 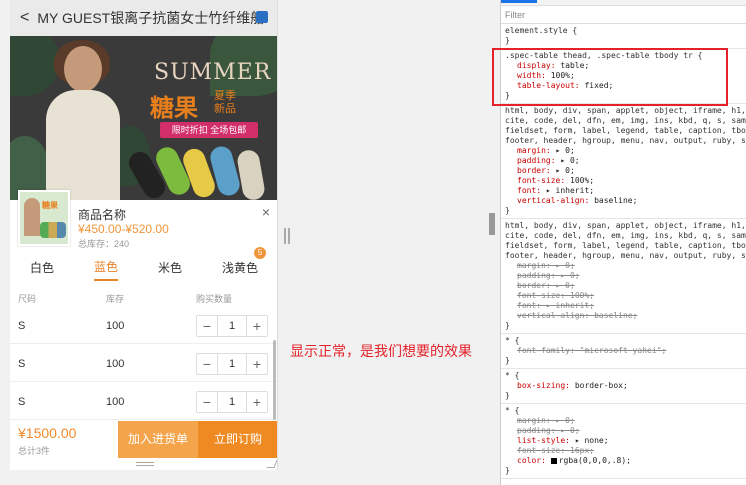 What do you see at coordinates (623, 36) in the screenshot?
I see `css-rule-element-style: element.style { }` at bounding box center [623, 36].